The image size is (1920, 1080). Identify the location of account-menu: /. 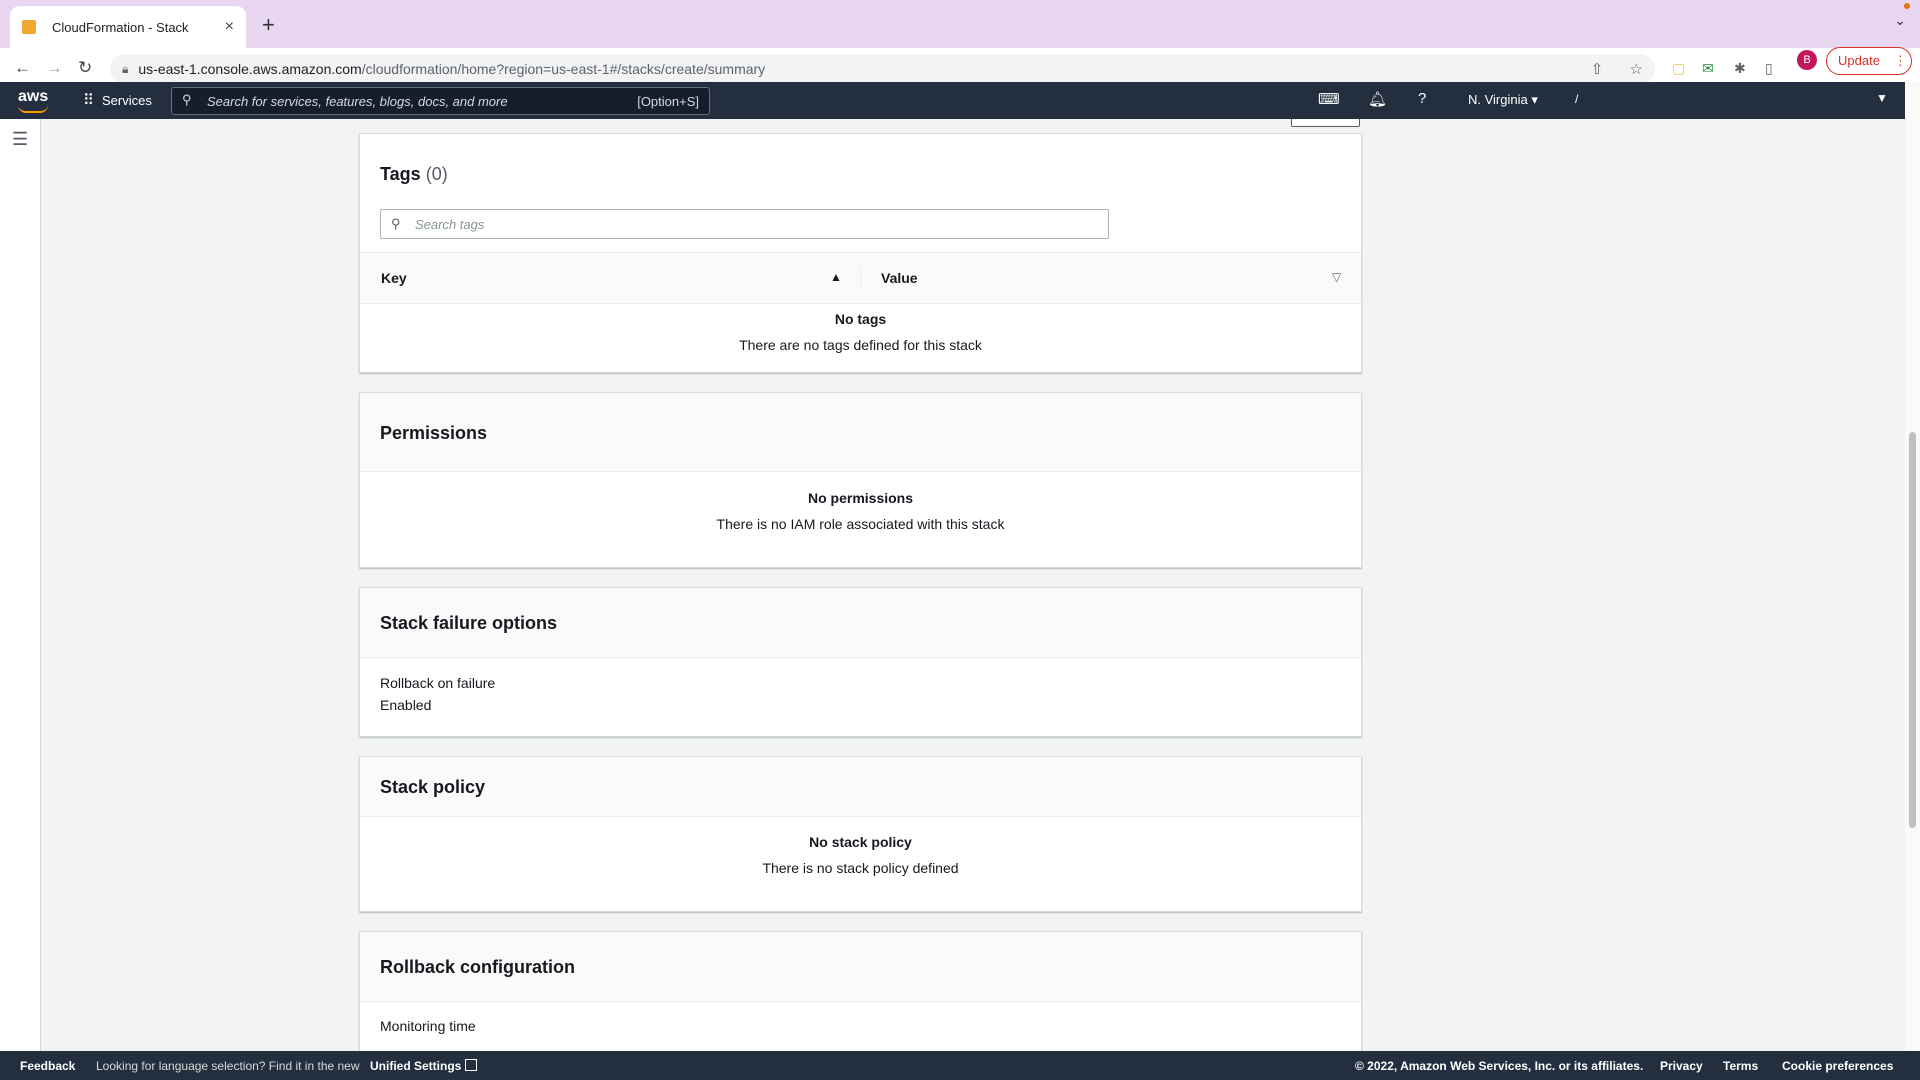
(1576, 99).